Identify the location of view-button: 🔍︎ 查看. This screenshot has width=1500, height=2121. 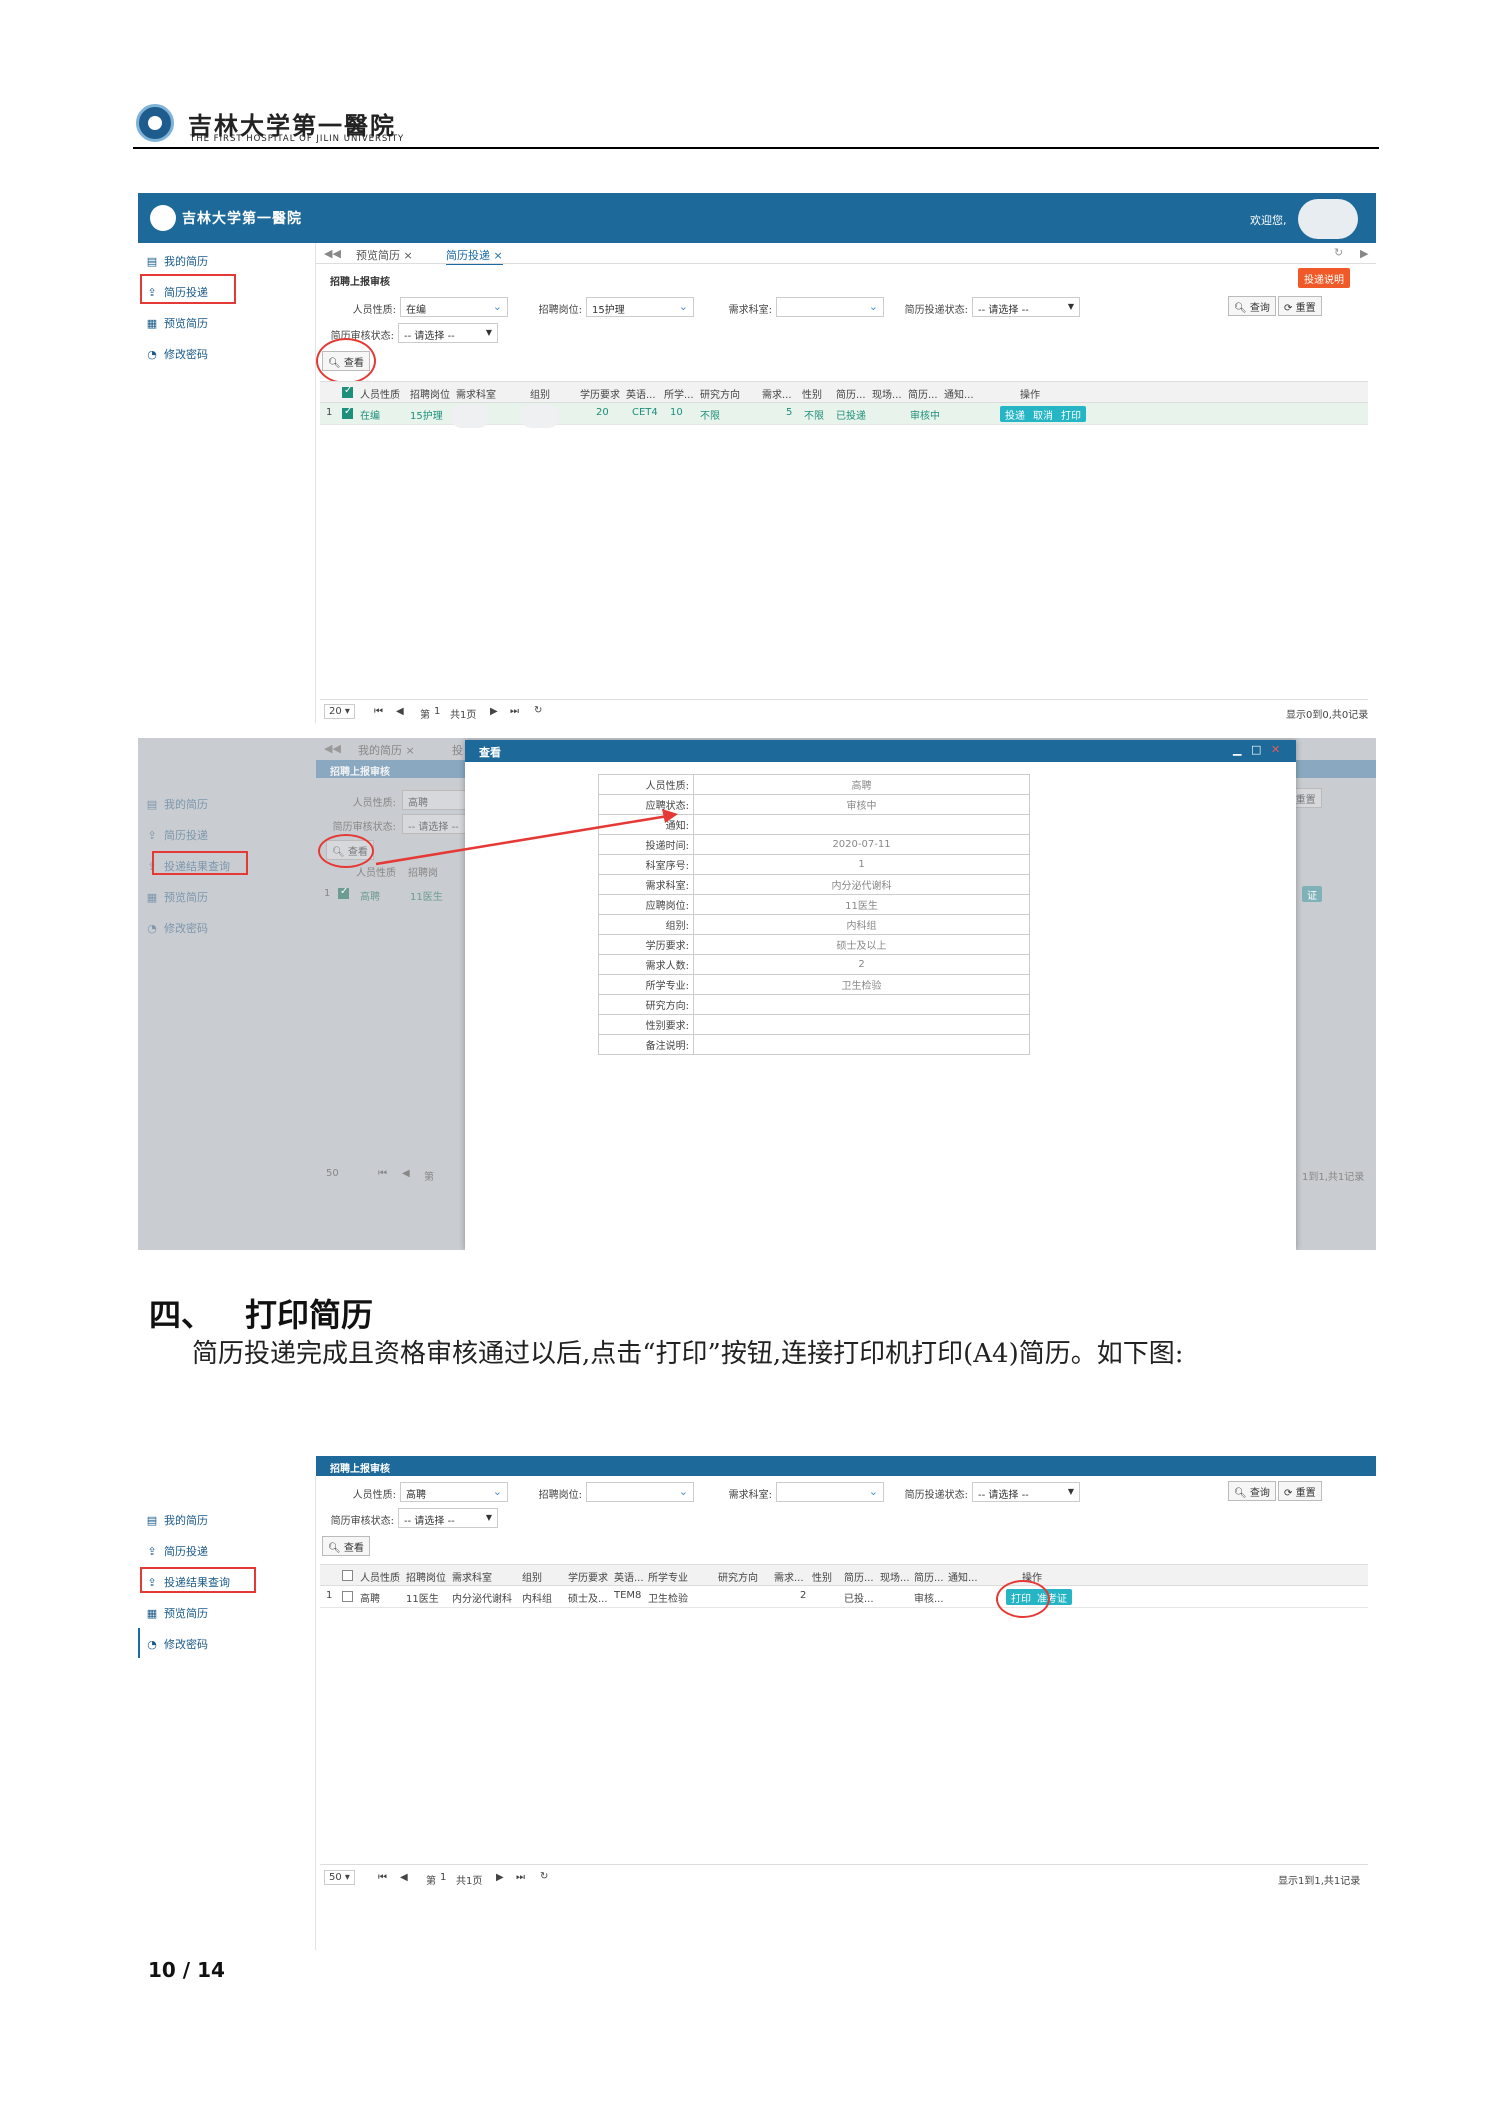
(346, 1546).